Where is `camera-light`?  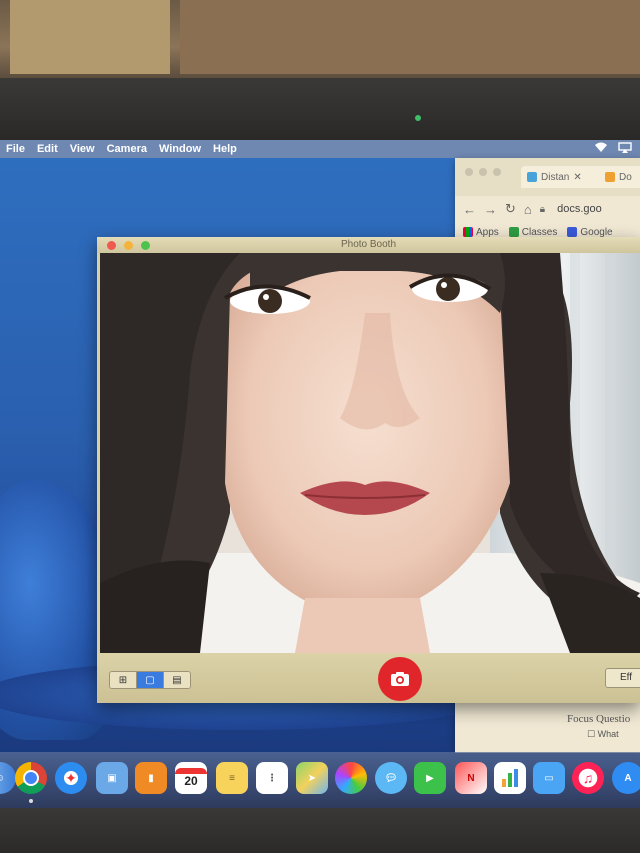 camera-light is located at coordinates (418, 118).